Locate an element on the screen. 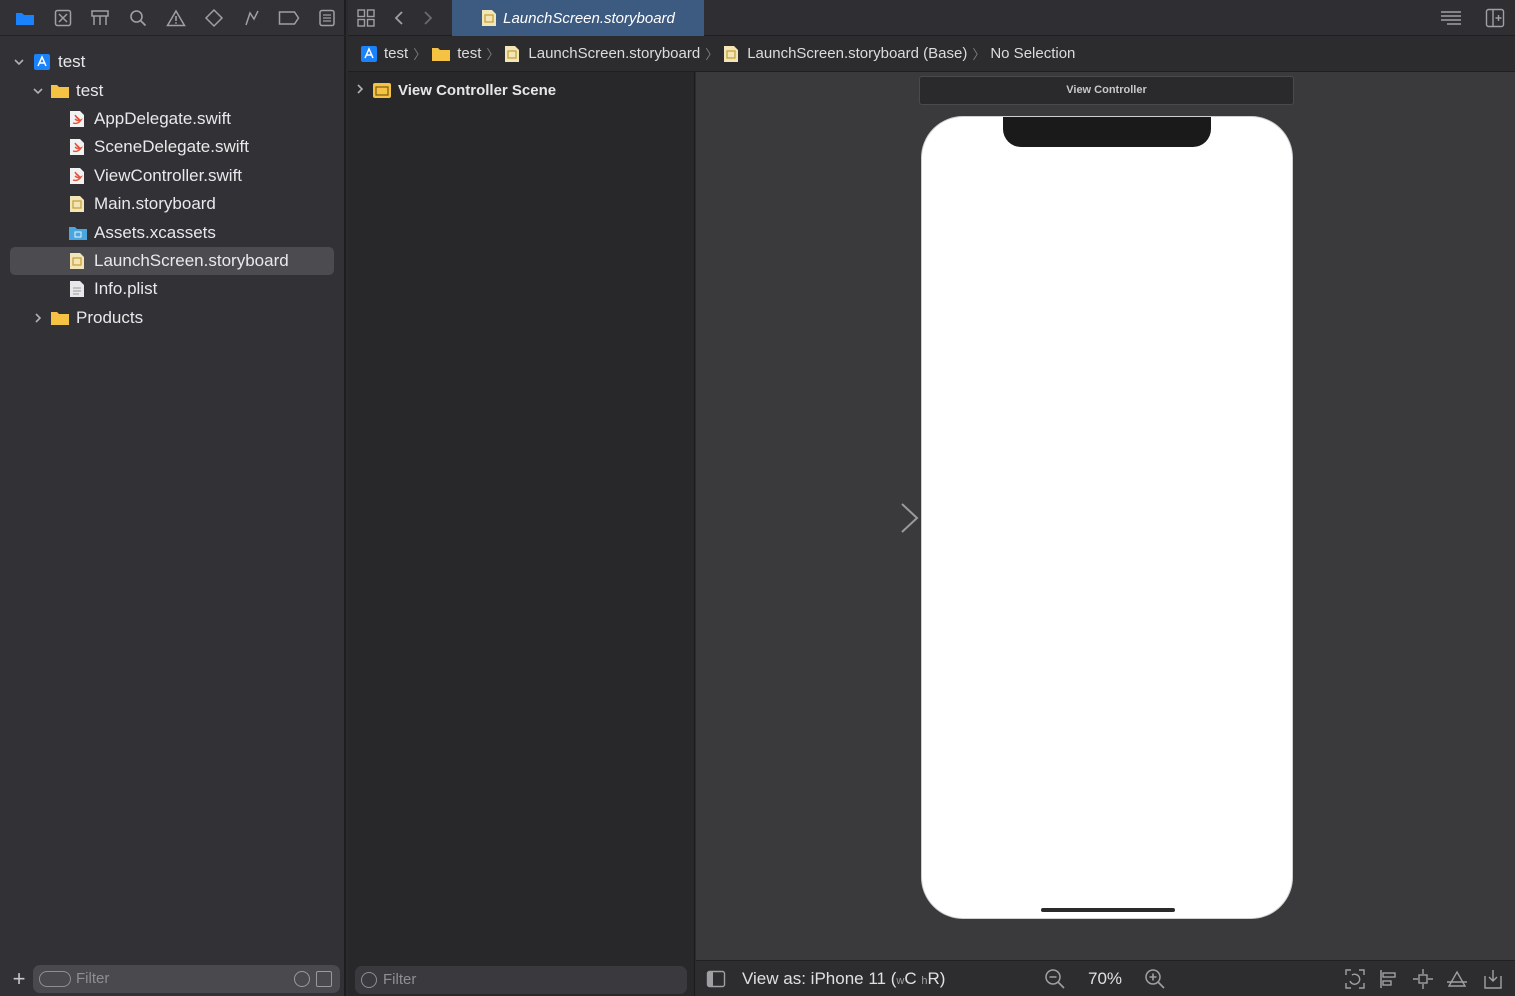  editor-options-icon is located at coordinates (1451, 20).